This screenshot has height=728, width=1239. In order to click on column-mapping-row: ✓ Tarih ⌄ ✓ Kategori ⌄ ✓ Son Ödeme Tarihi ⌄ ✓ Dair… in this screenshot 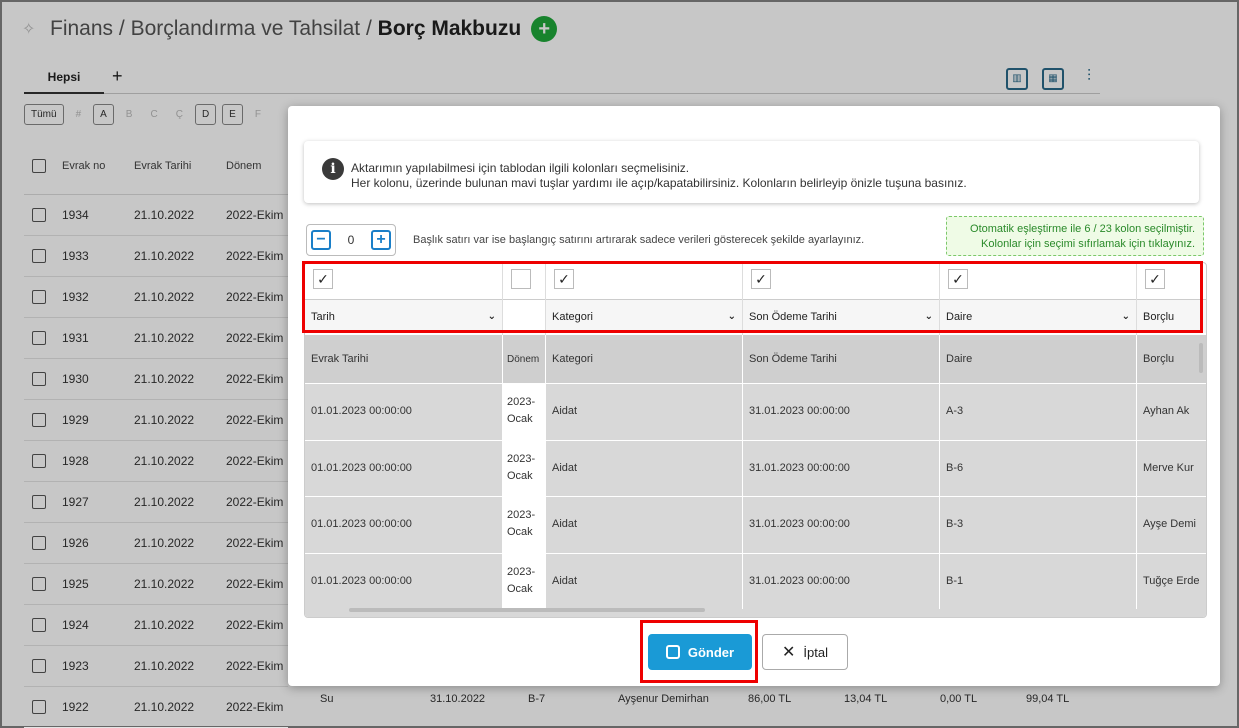, I will do `click(755, 299)`.